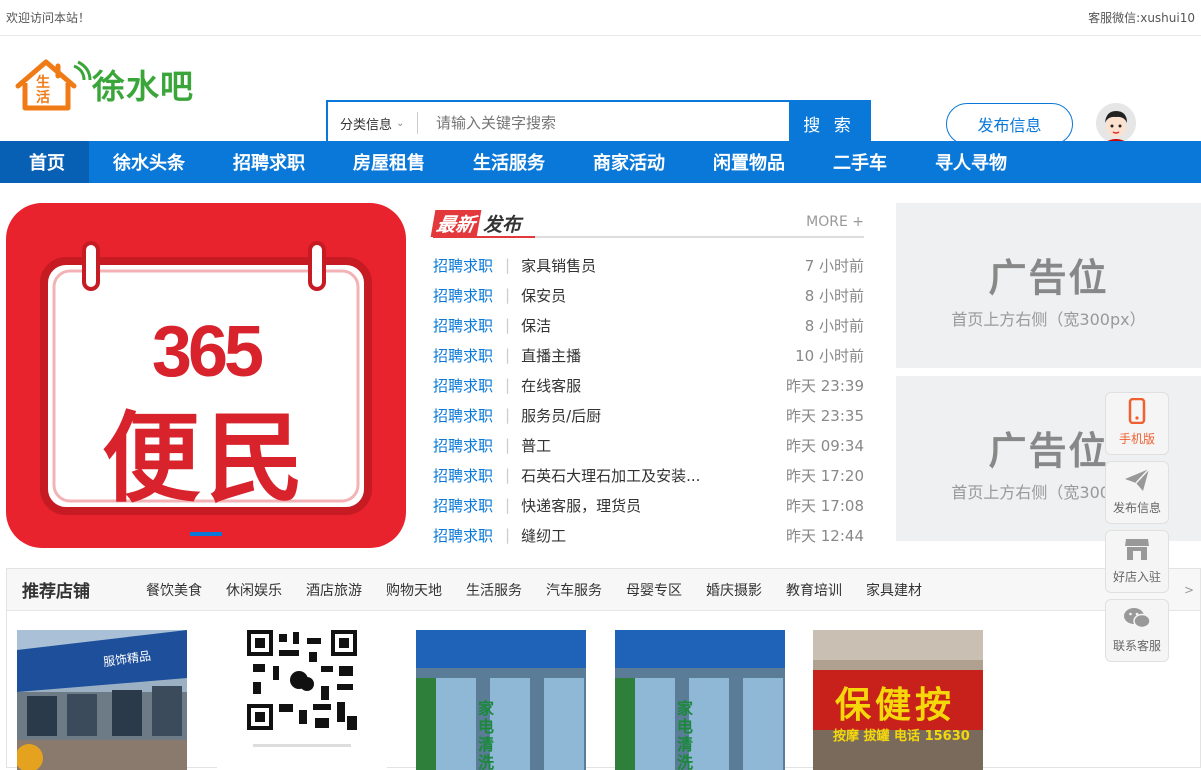  I want to click on post-title: 家具销售员, so click(611, 265).